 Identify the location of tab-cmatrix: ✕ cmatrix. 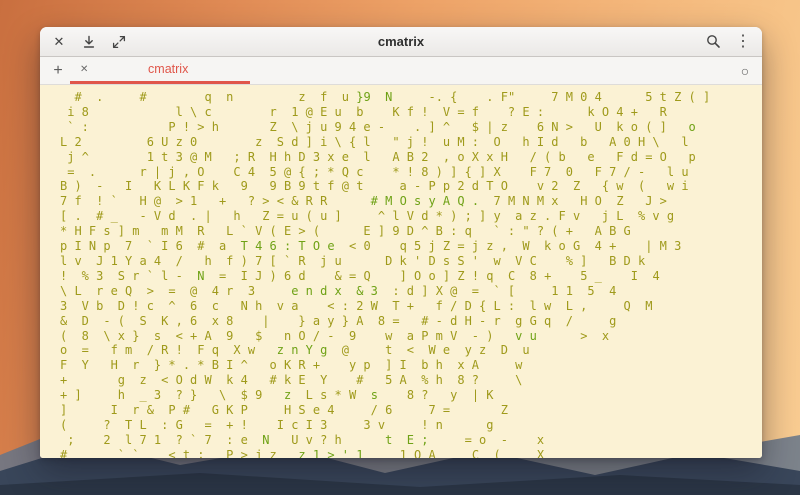
(160, 70).